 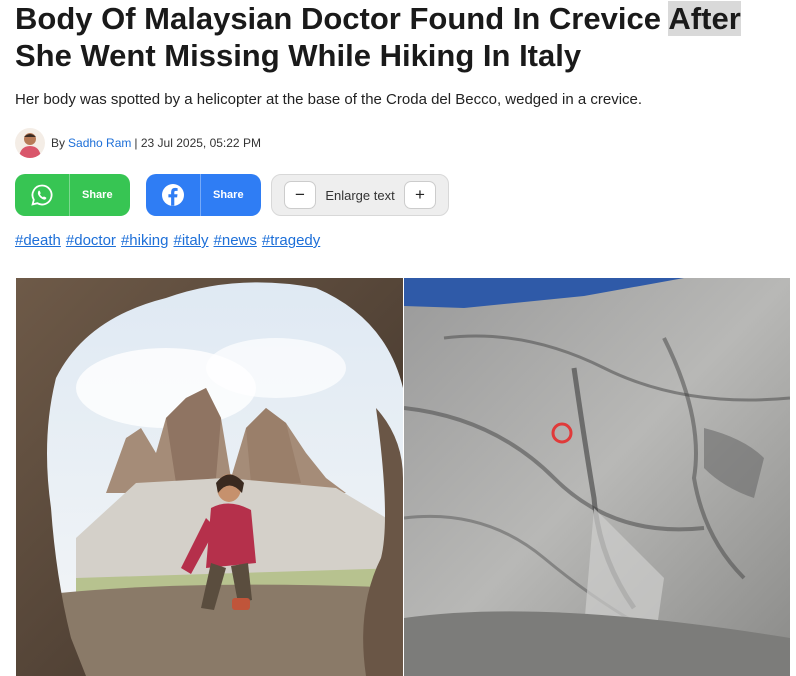 I want to click on title-highlight: After, so click(x=704, y=18).